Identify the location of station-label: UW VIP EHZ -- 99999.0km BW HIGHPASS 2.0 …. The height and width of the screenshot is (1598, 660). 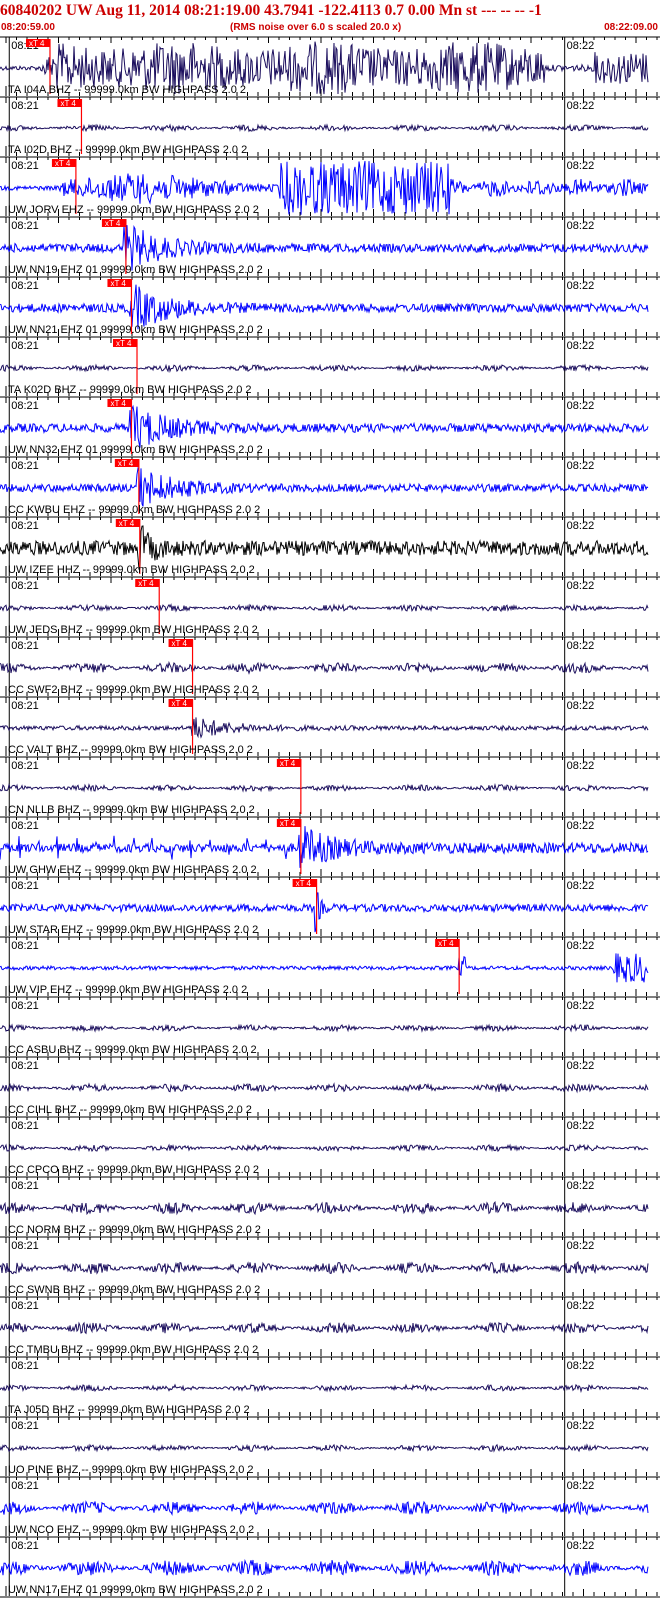
(127, 990).